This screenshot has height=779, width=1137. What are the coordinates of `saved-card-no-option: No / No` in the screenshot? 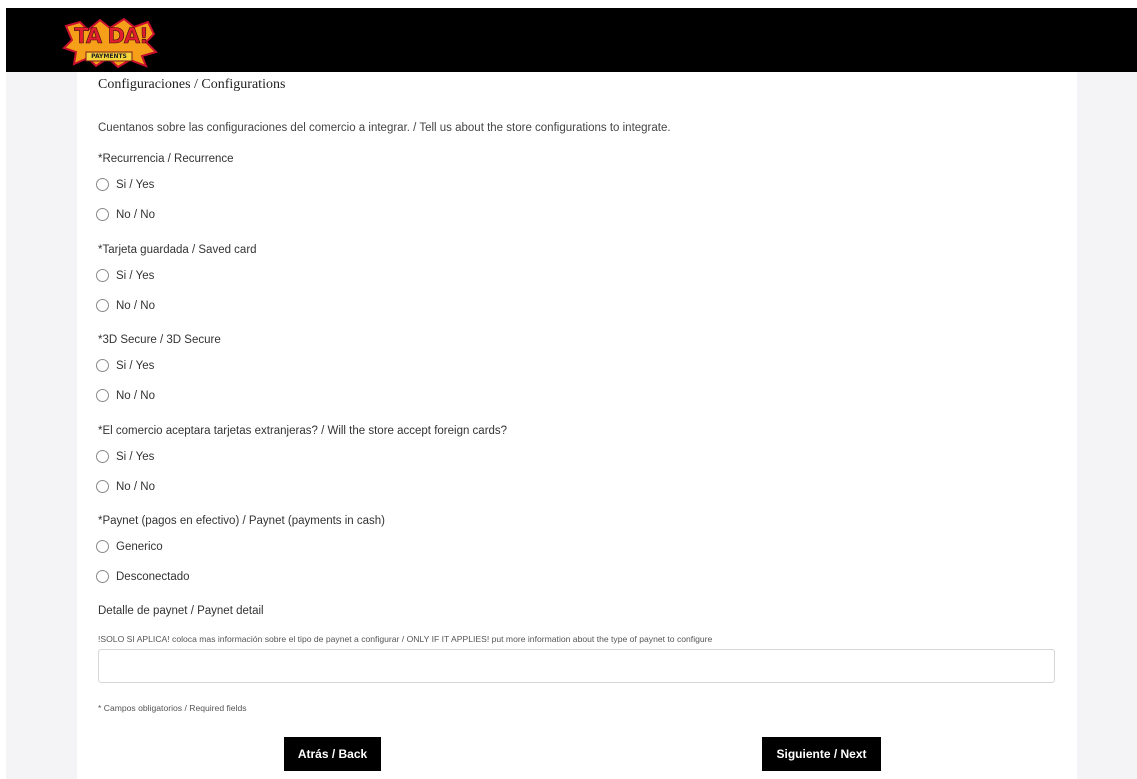 It's located at (125, 305).